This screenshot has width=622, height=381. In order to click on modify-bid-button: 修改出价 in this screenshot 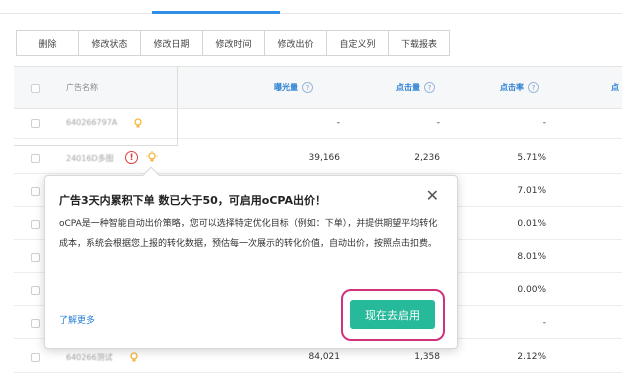, I will do `click(295, 43)`.